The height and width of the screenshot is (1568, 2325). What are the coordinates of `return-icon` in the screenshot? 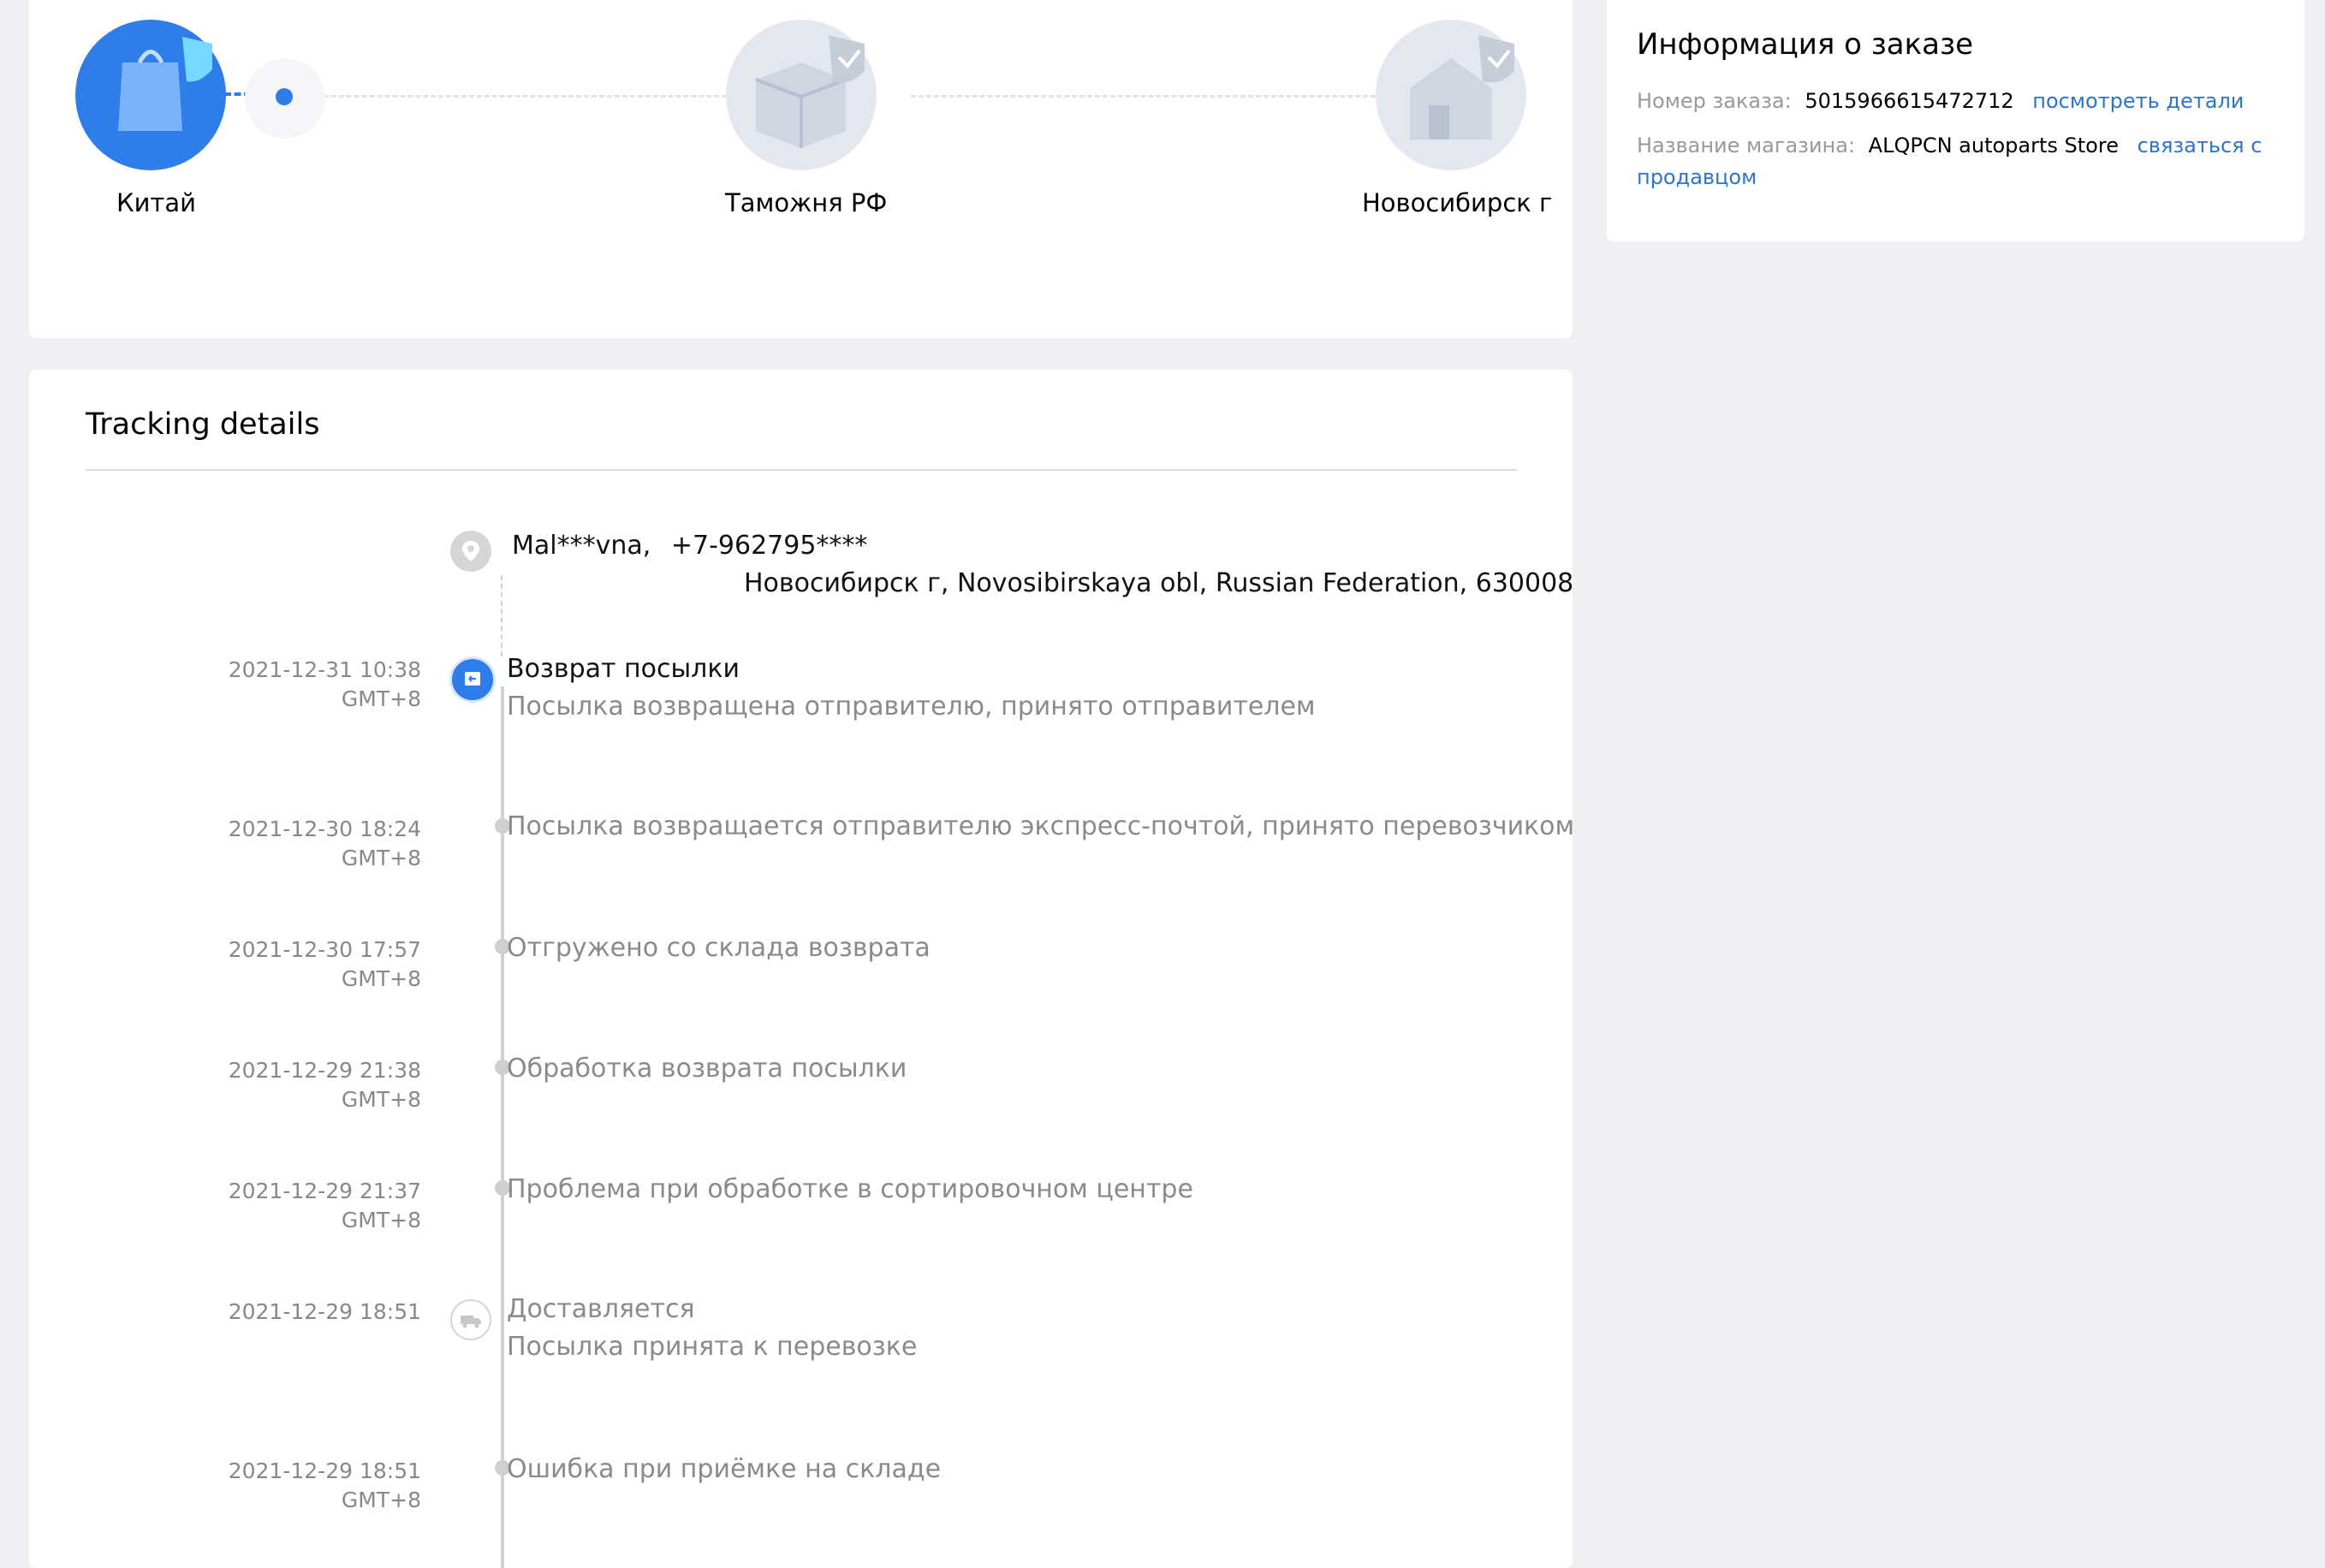 It's located at (472, 679).